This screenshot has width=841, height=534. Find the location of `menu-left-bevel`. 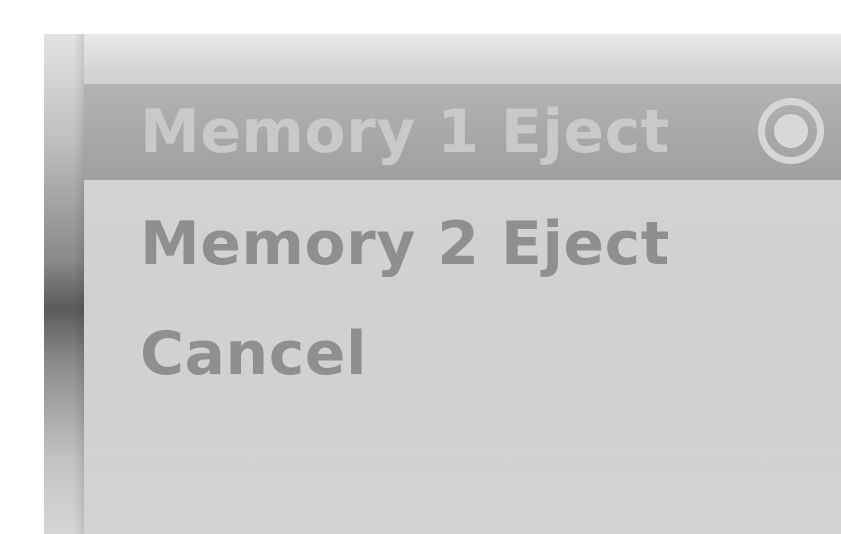

menu-left-bevel is located at coordinates (64, 284).